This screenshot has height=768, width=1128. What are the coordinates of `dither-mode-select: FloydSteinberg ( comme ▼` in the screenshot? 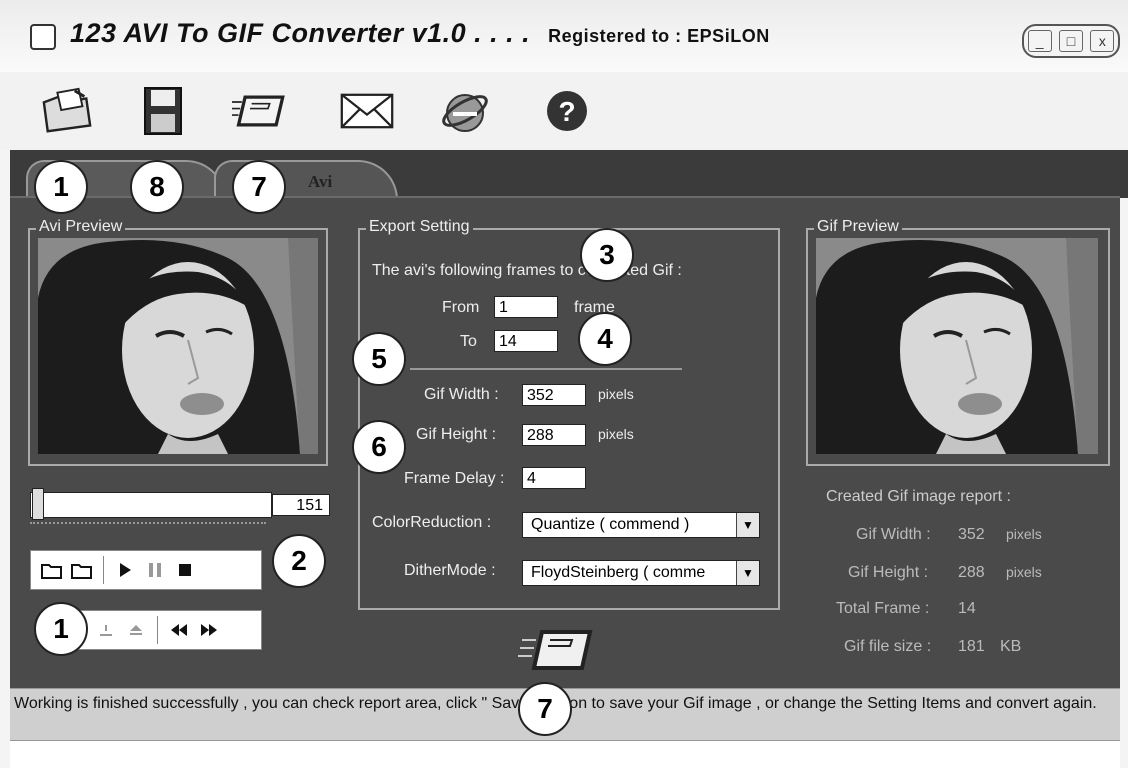 It's located at (641, 573).